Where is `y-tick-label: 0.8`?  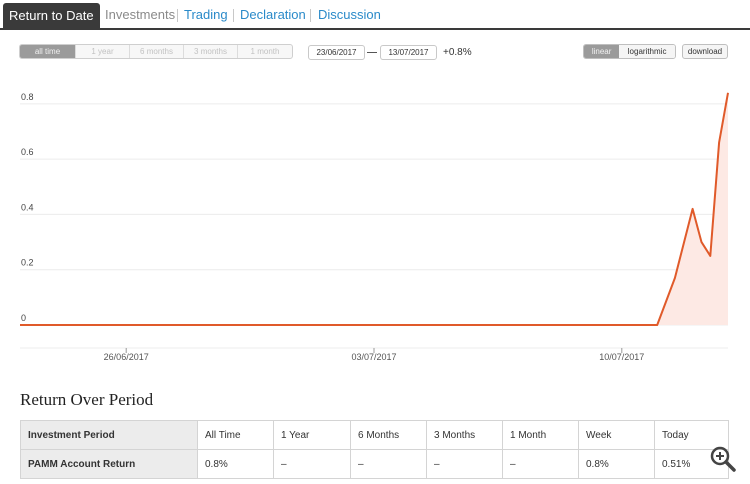 y-tick-label: 0.8 is located at coordinates (27, 97).